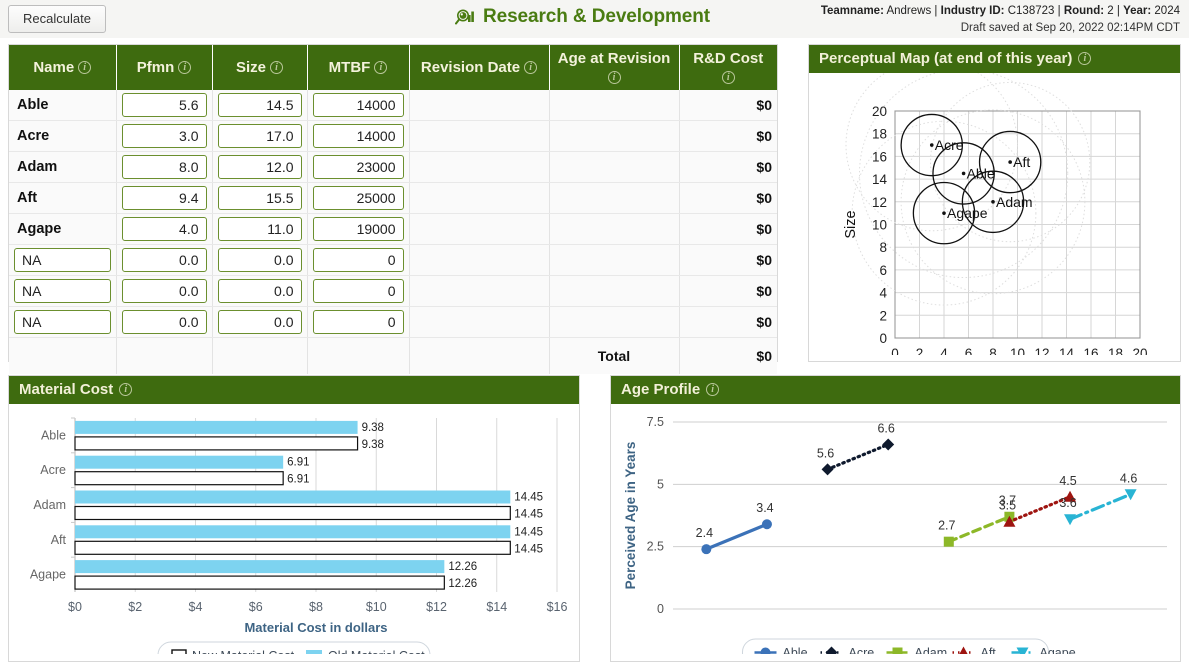 Image resolution: width=1189 pixels, height=670 pixels. Describe the element at coordinates (883, 315) in the screenshot. I see `y-tick-label: 2` at that location.